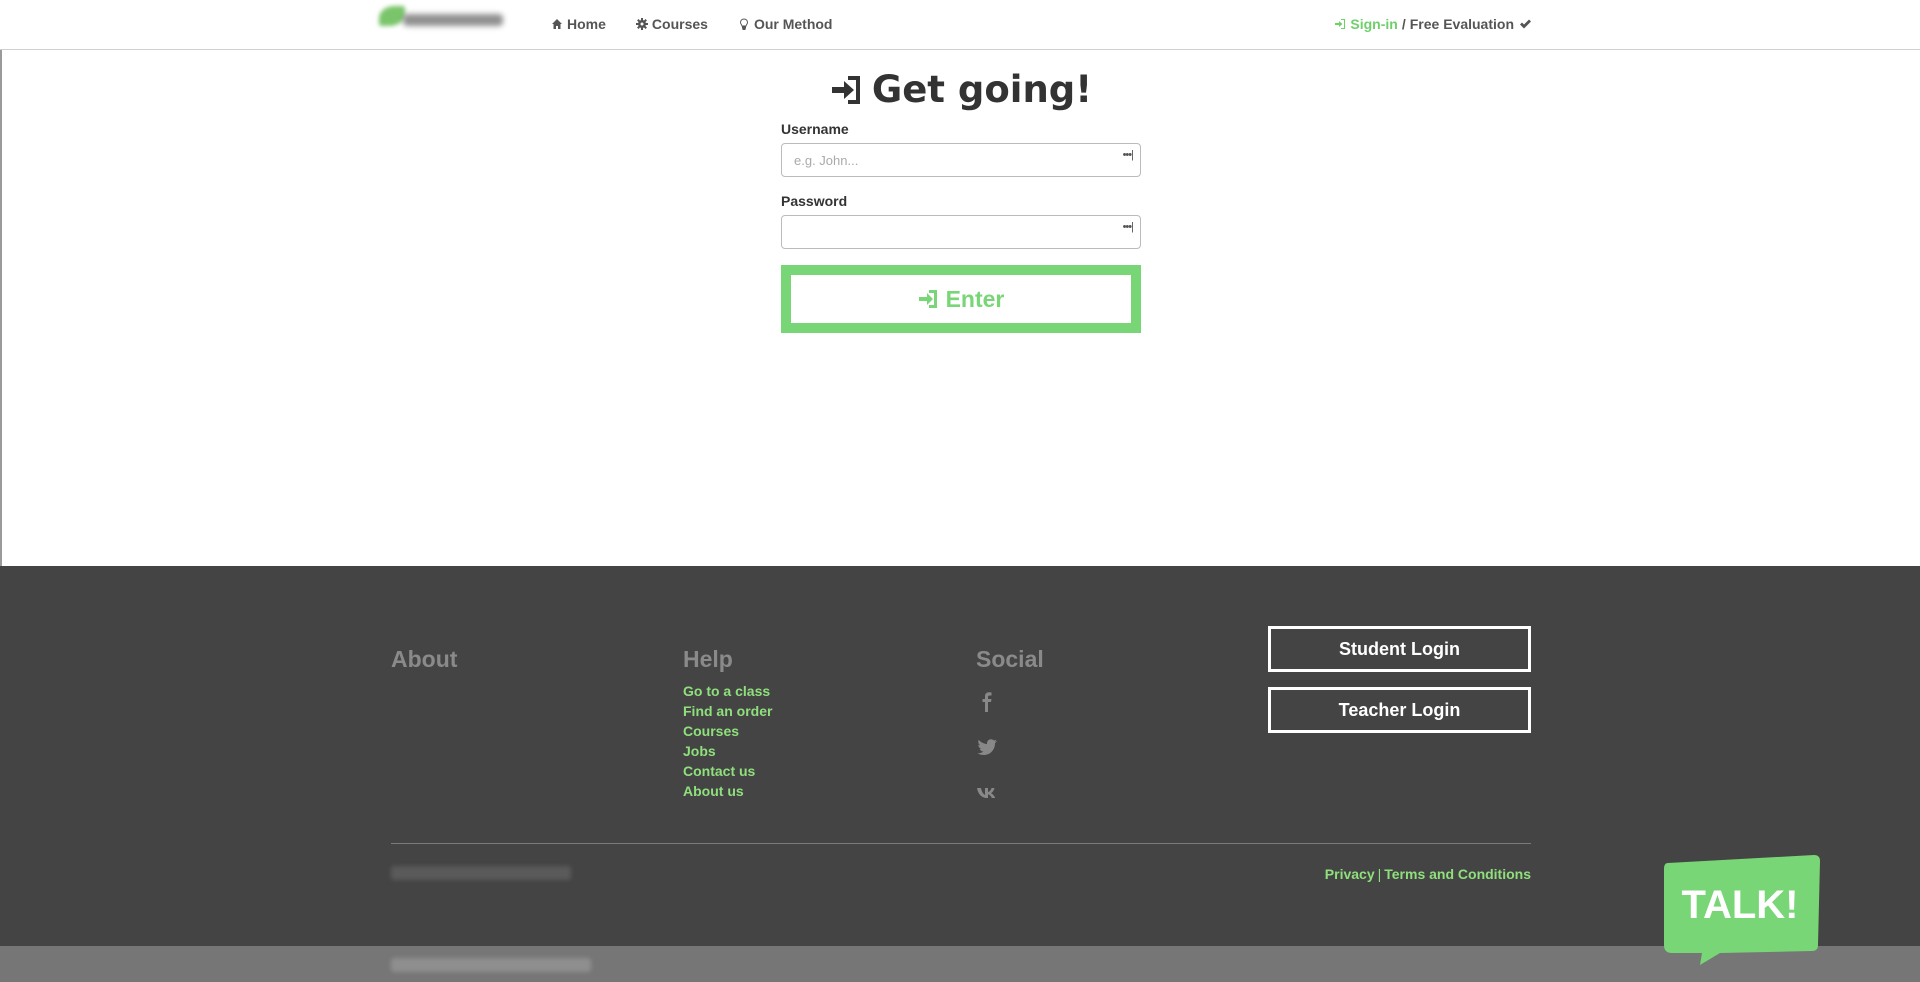 This screenshot has height=982, width=1920. Describe the element at coordinates (1399, 649) in the screenshot. I see `student-login-button: Student Login` at that location.